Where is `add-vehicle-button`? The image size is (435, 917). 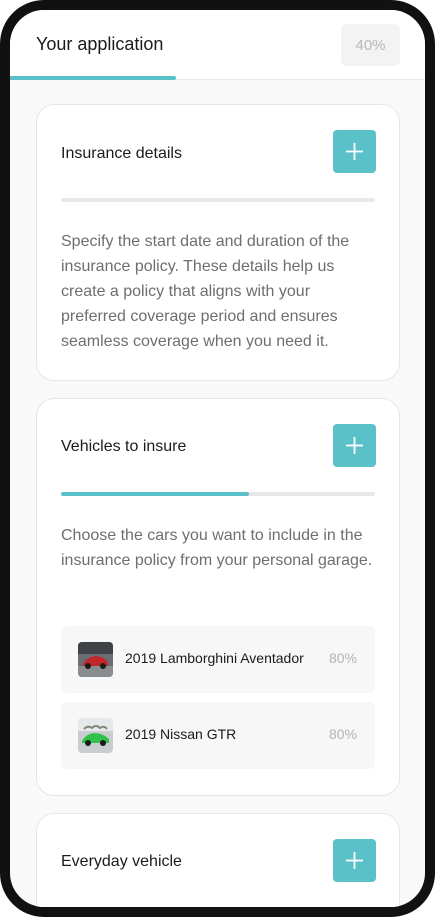
add-vehicle-button is located at coordinates (354, 445).